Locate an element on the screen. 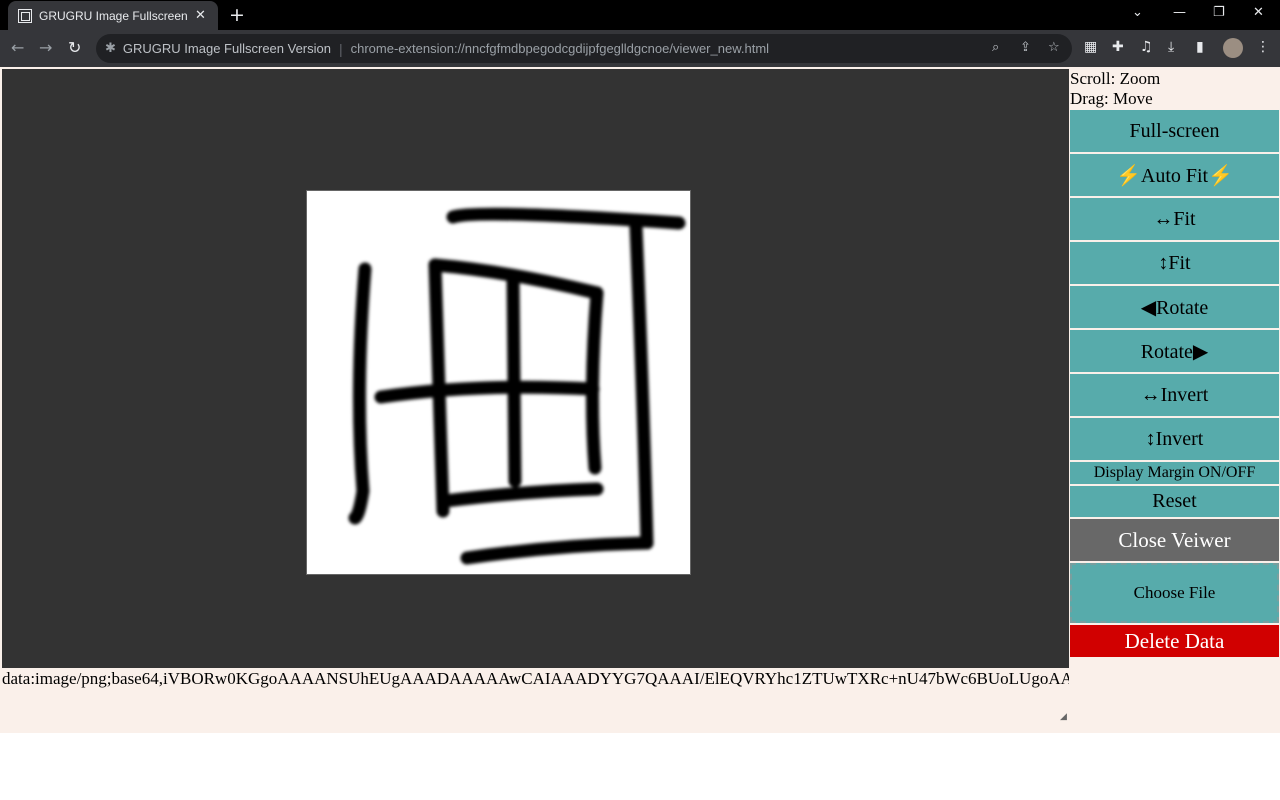 Image resolution: width=1280 pixels, height=800 pixels. invert-horizontal-button: ↔Invert is located at coordinates (1174, 395).